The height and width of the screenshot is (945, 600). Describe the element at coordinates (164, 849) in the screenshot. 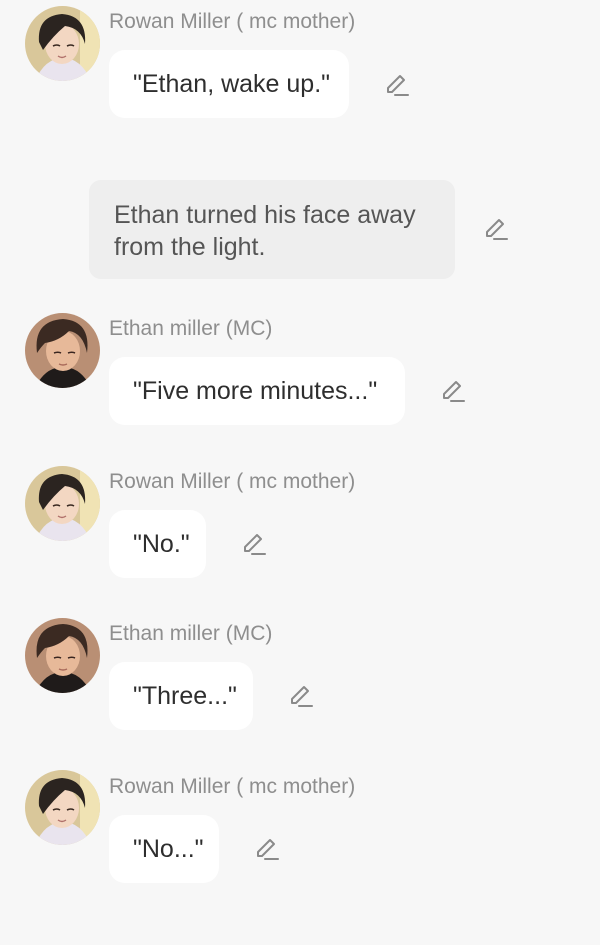

I see `message-bubble: "No..."` at that location.